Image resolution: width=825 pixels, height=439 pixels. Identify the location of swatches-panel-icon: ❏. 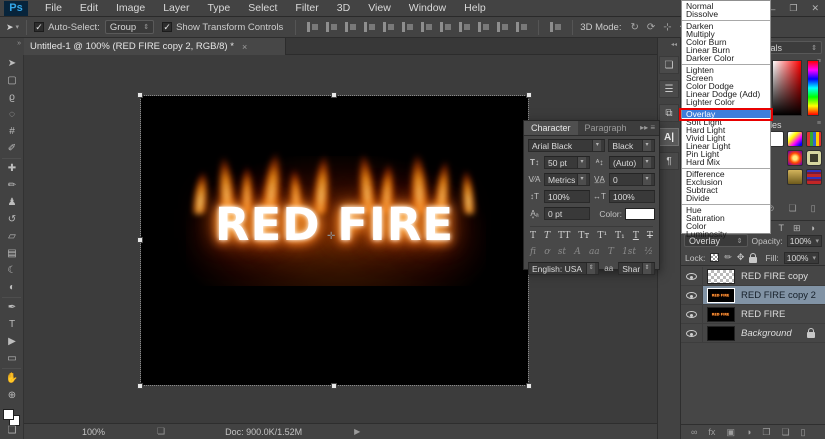
(669, 65).